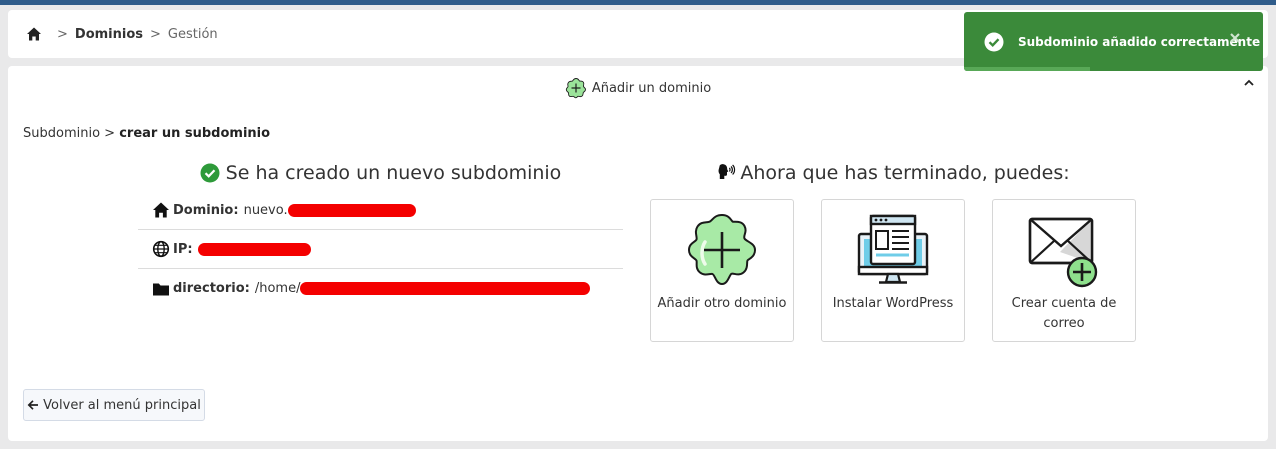 The image size is (1276, 449). What do you see at coordinates (905, 173) in the screenshot?
I see `next-steps-title-text: Ahora que has terminado, puedes:` at bounding box center [905, 173].